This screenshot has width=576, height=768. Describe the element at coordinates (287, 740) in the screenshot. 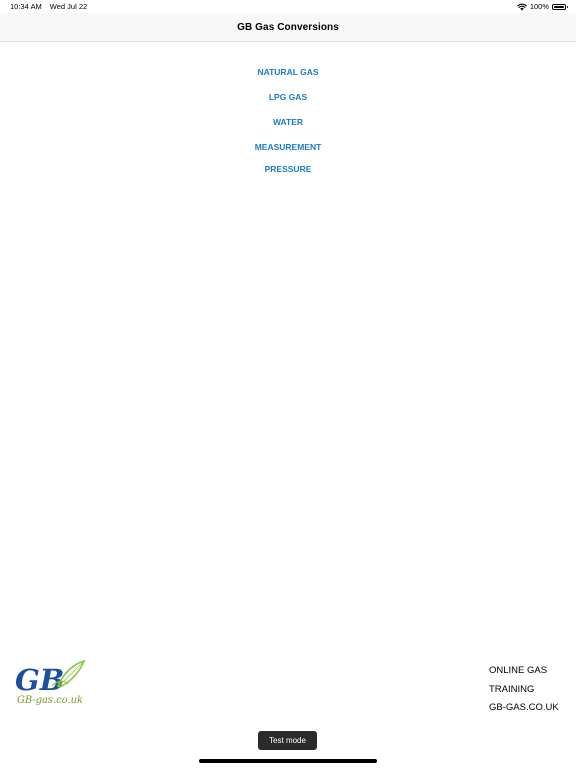

I see `test-mode-toast: Test mode` at that location.